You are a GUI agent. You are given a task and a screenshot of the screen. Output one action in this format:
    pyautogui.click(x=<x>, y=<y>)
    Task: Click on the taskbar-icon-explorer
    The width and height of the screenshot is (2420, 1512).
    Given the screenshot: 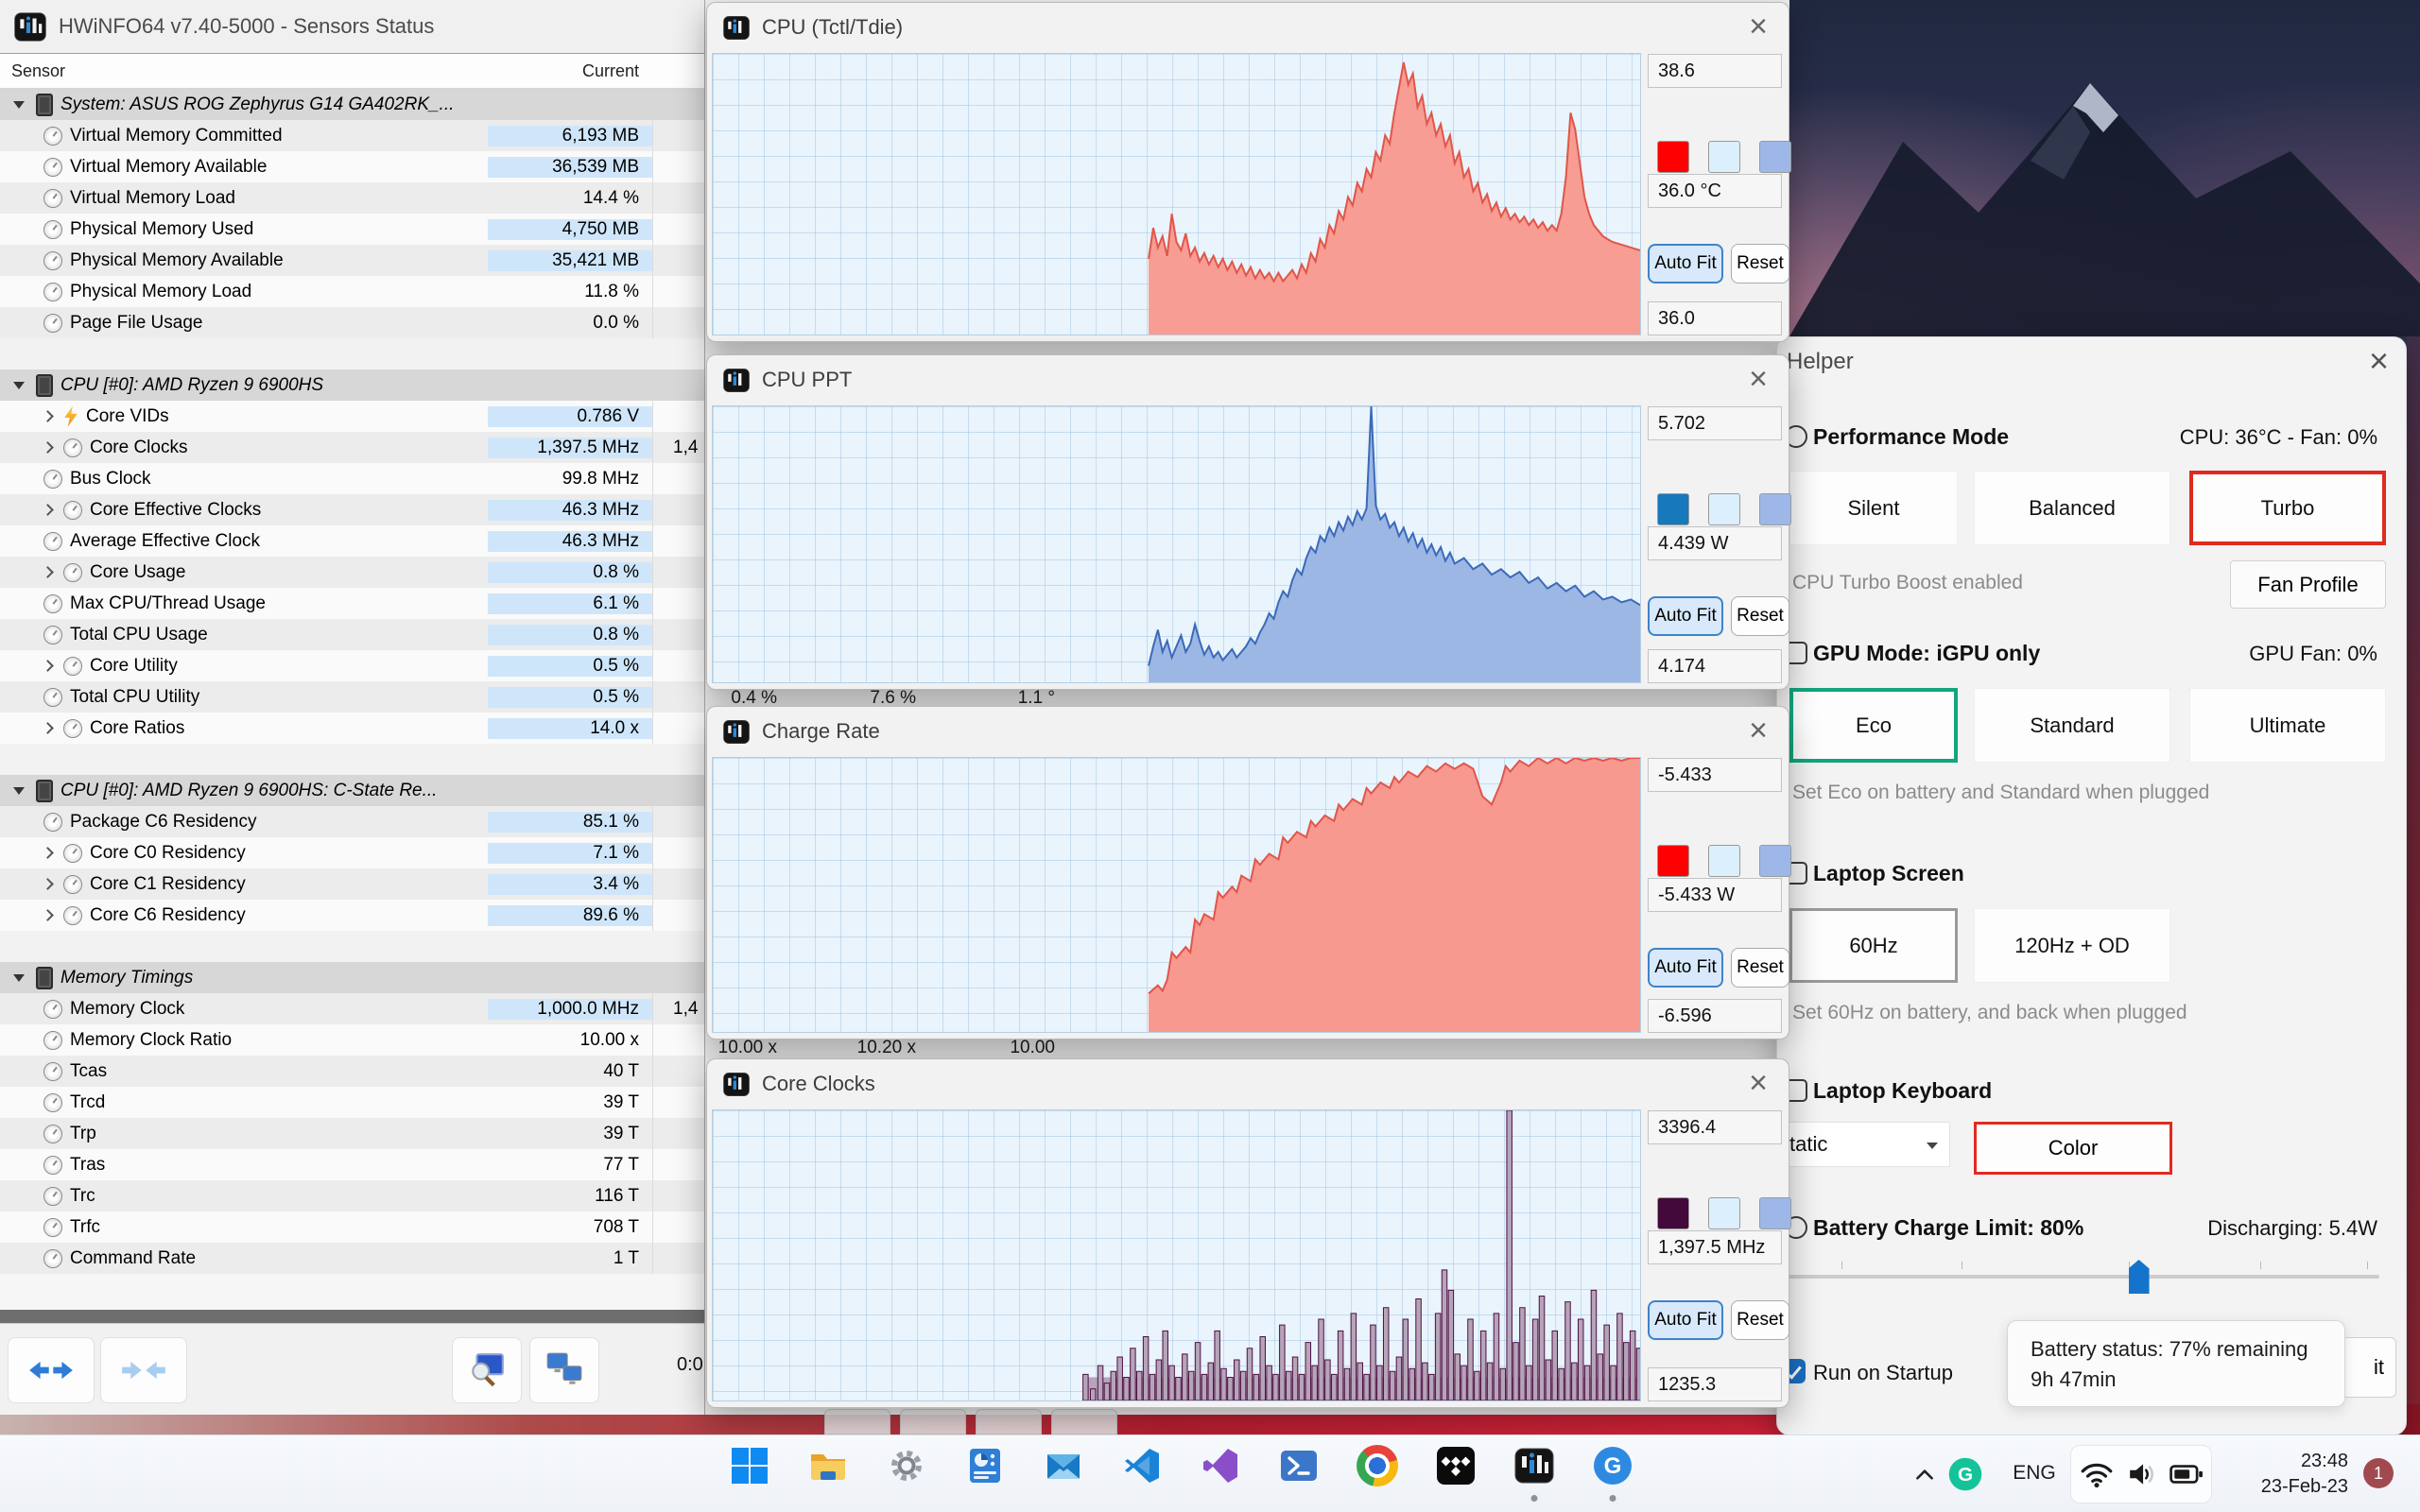 What is the action you would take?
    pyautogui.click(x=828, y=1474)
    